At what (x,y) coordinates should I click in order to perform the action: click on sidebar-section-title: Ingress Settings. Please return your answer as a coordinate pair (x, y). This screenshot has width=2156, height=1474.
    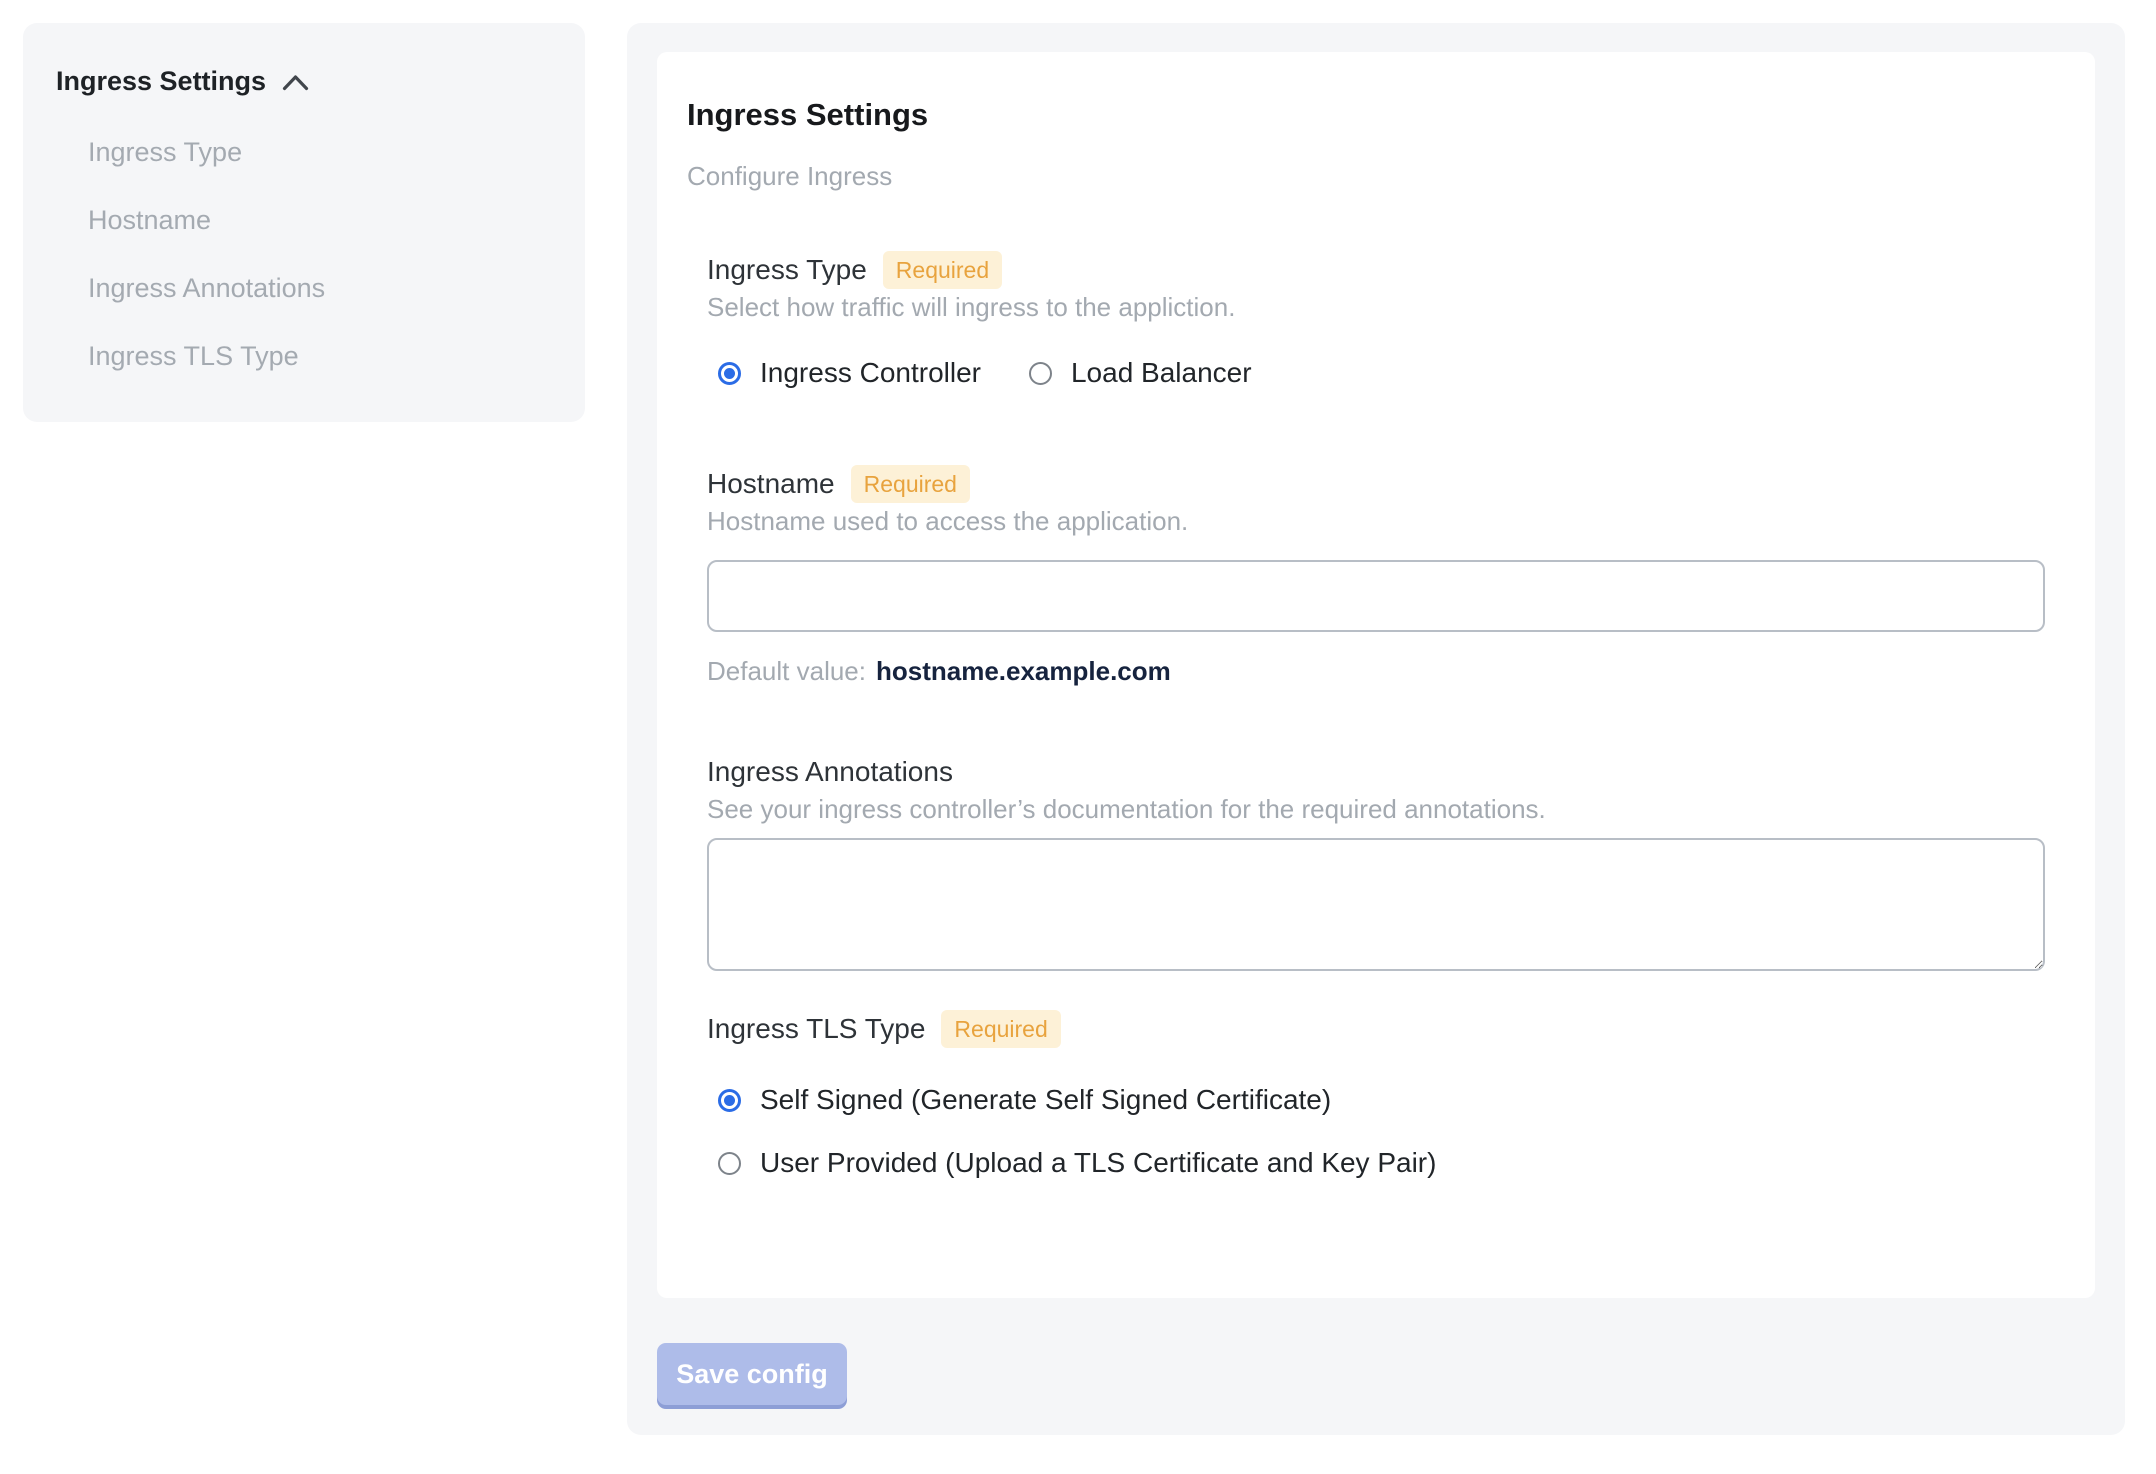
    Looking at the image, I should click on (161, 81).